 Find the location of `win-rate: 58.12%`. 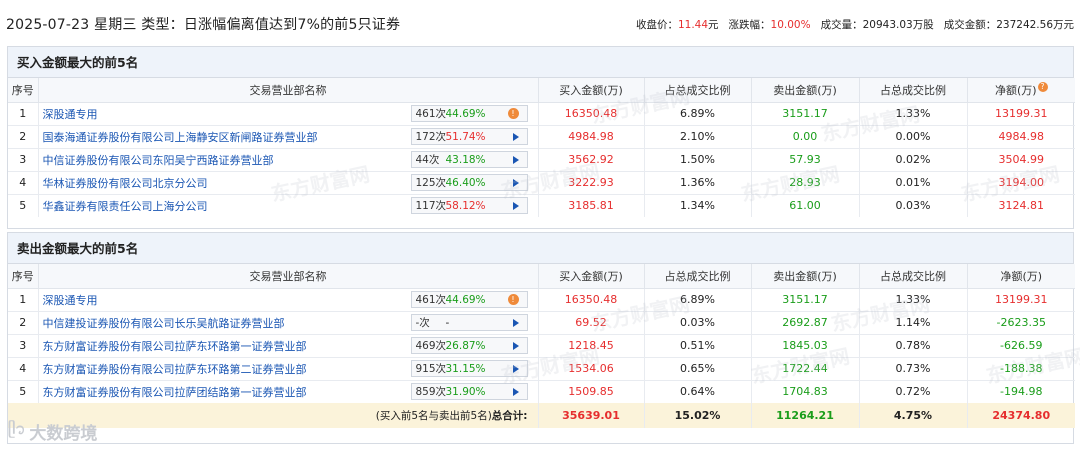

win-rate: 58.12% is located at coordinates (465, 205).